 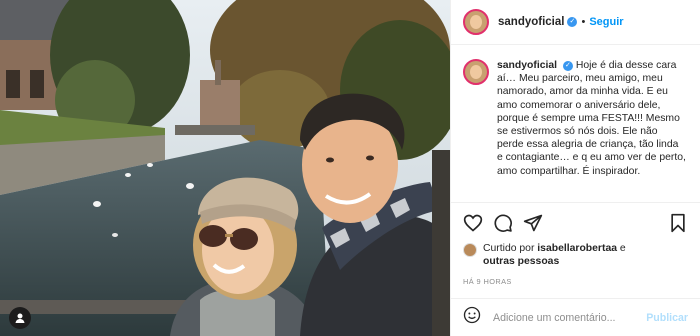 I want to click on user-tag-icon, so click(x=20, y=318).